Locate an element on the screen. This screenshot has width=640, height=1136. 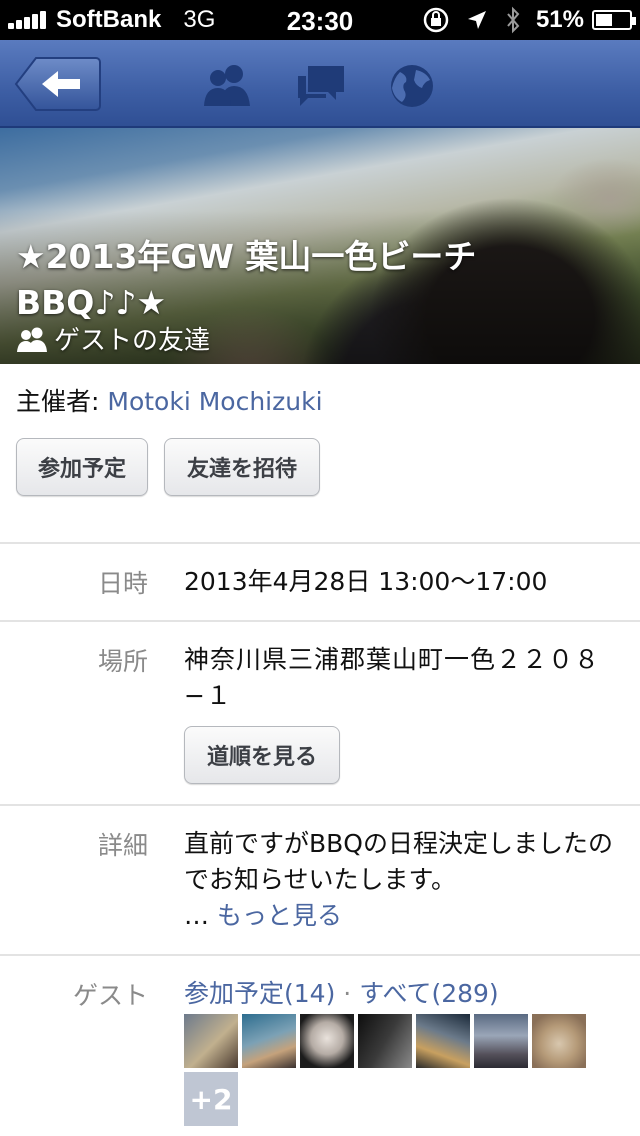
messages-icon is located at coordinates (322, 86).